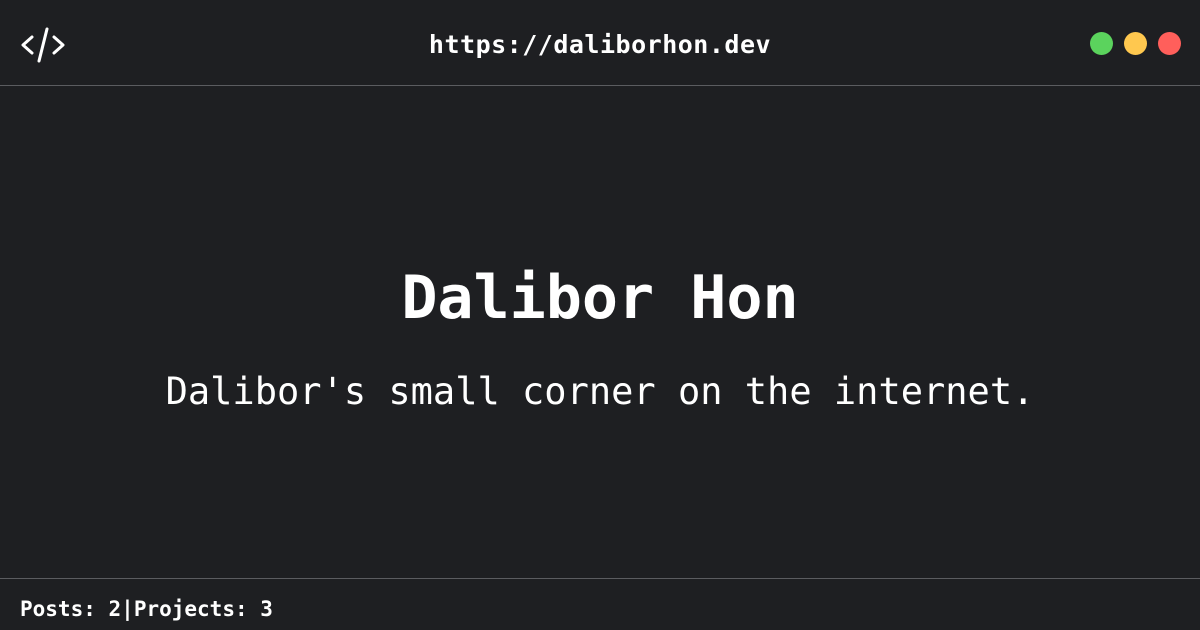 The height and width of the screenshot is (630, 1200). Describe the element at coordinates (266, 609) in the screenshot. I see `projects-count: 3` at that location.